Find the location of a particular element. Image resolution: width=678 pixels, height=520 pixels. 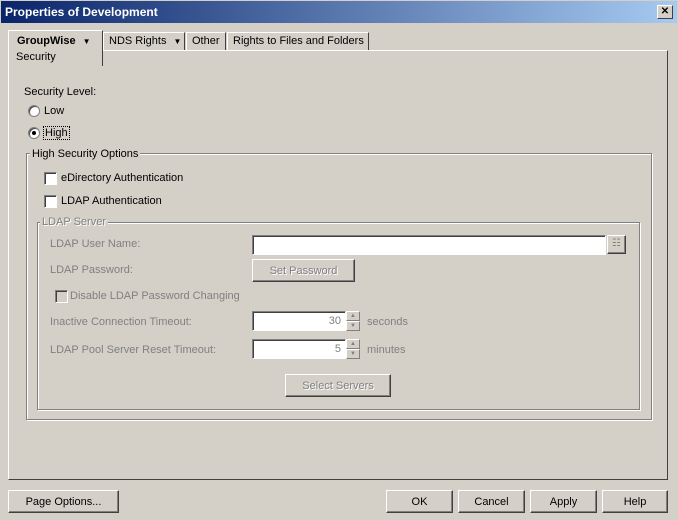

tab-other-label: Other is located at coordinates (206, 41).